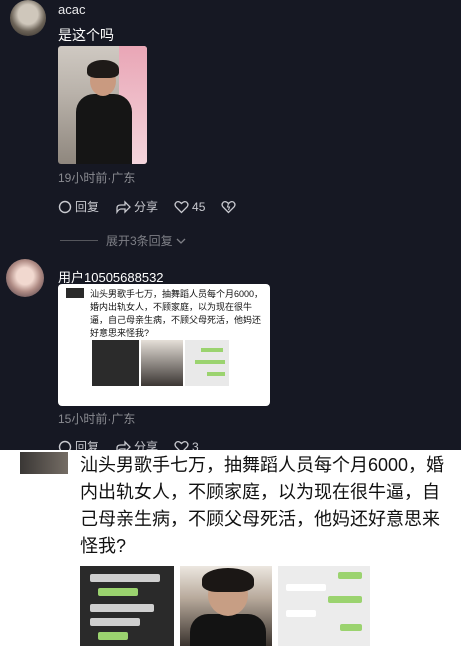 This screenshot has width=461, height=646. I want to click on dislike-icon, so click(228, 206).